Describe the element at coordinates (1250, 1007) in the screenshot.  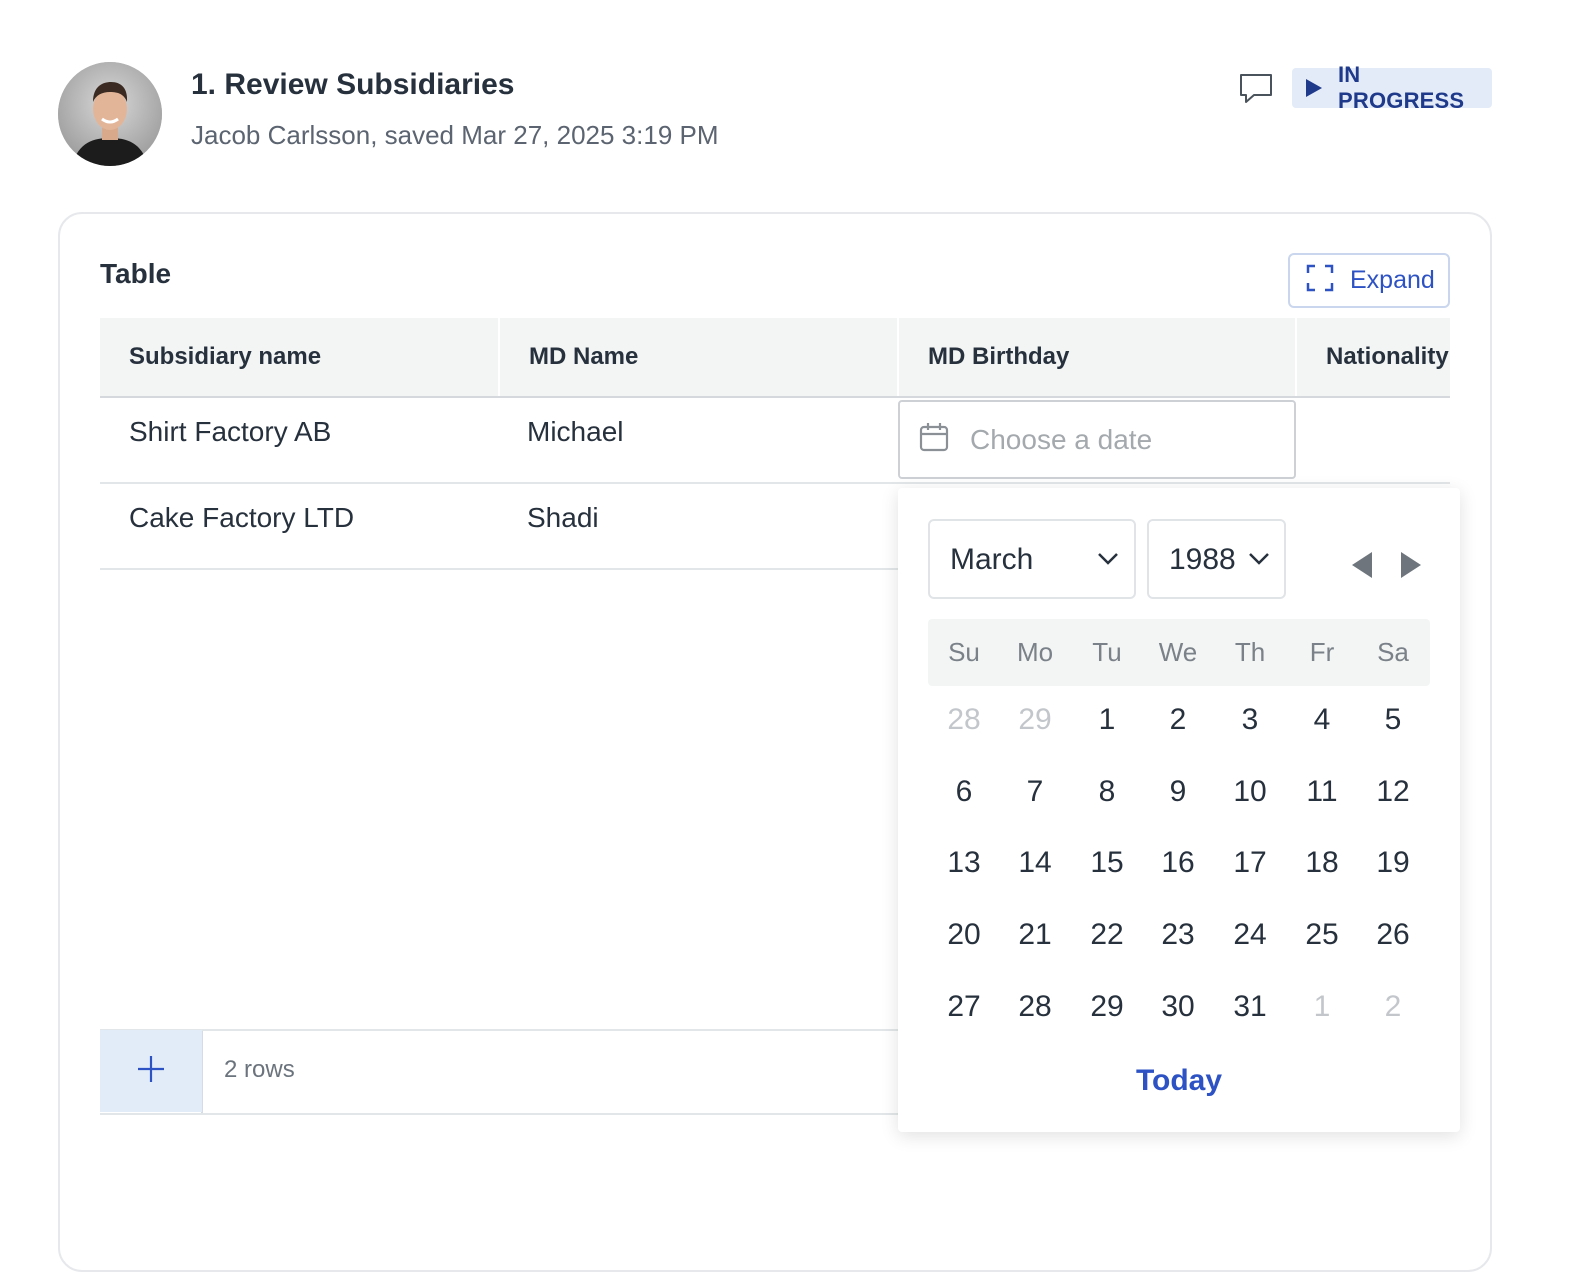
I see `day-cell: 31` at that location.